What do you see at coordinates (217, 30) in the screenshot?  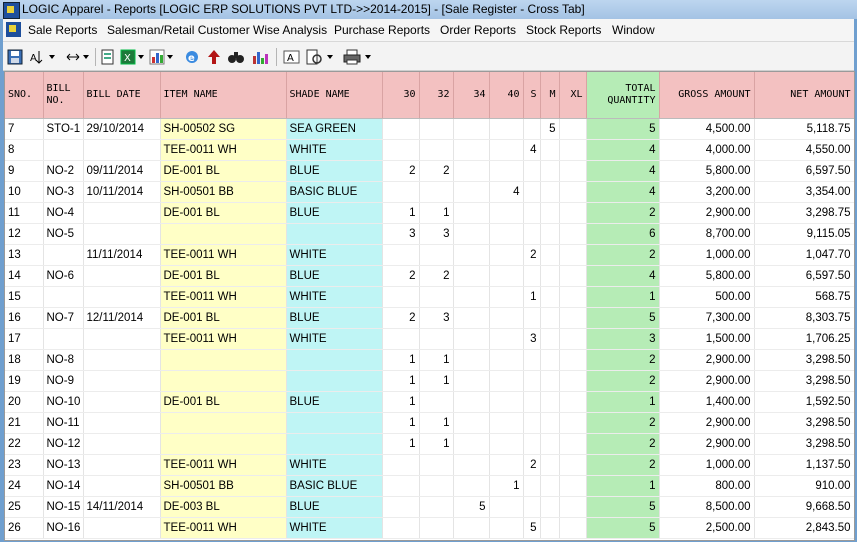 I see `menu-salesman-analysis: Salesman/Retail Customer Wise Analysis` at bounding box center [217, 30].